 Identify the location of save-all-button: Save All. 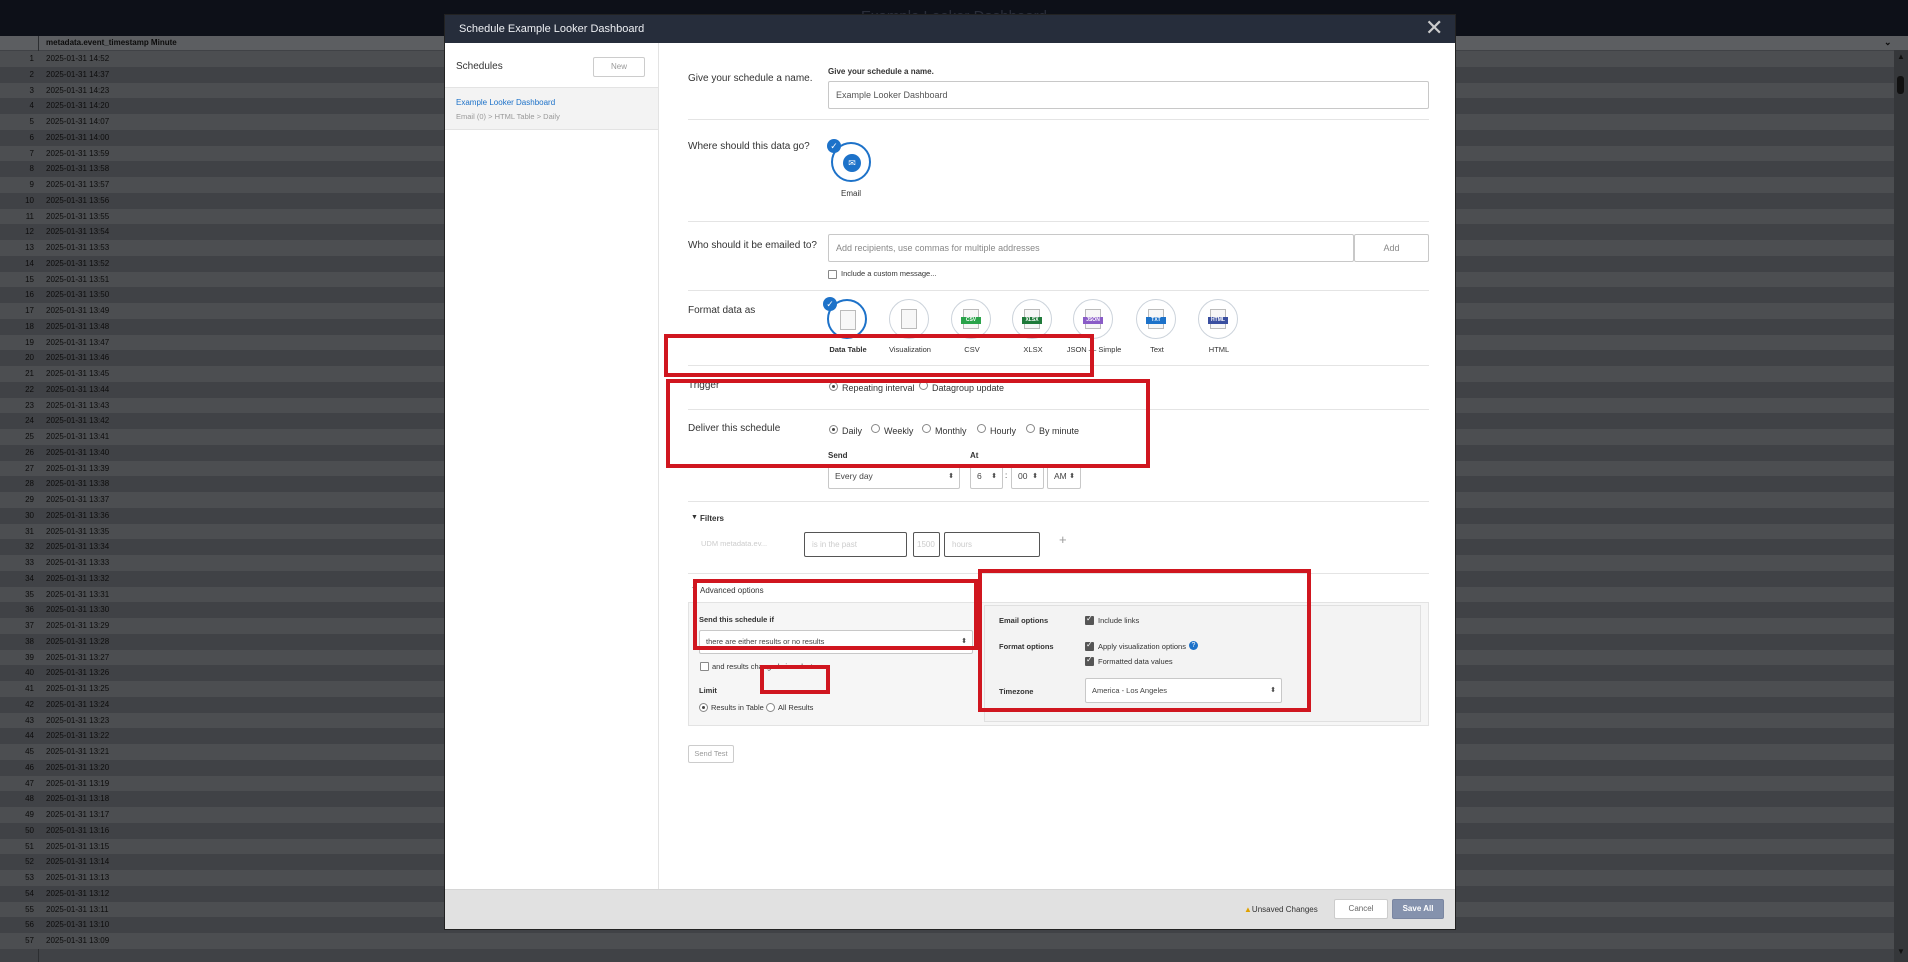
(1418, 909).